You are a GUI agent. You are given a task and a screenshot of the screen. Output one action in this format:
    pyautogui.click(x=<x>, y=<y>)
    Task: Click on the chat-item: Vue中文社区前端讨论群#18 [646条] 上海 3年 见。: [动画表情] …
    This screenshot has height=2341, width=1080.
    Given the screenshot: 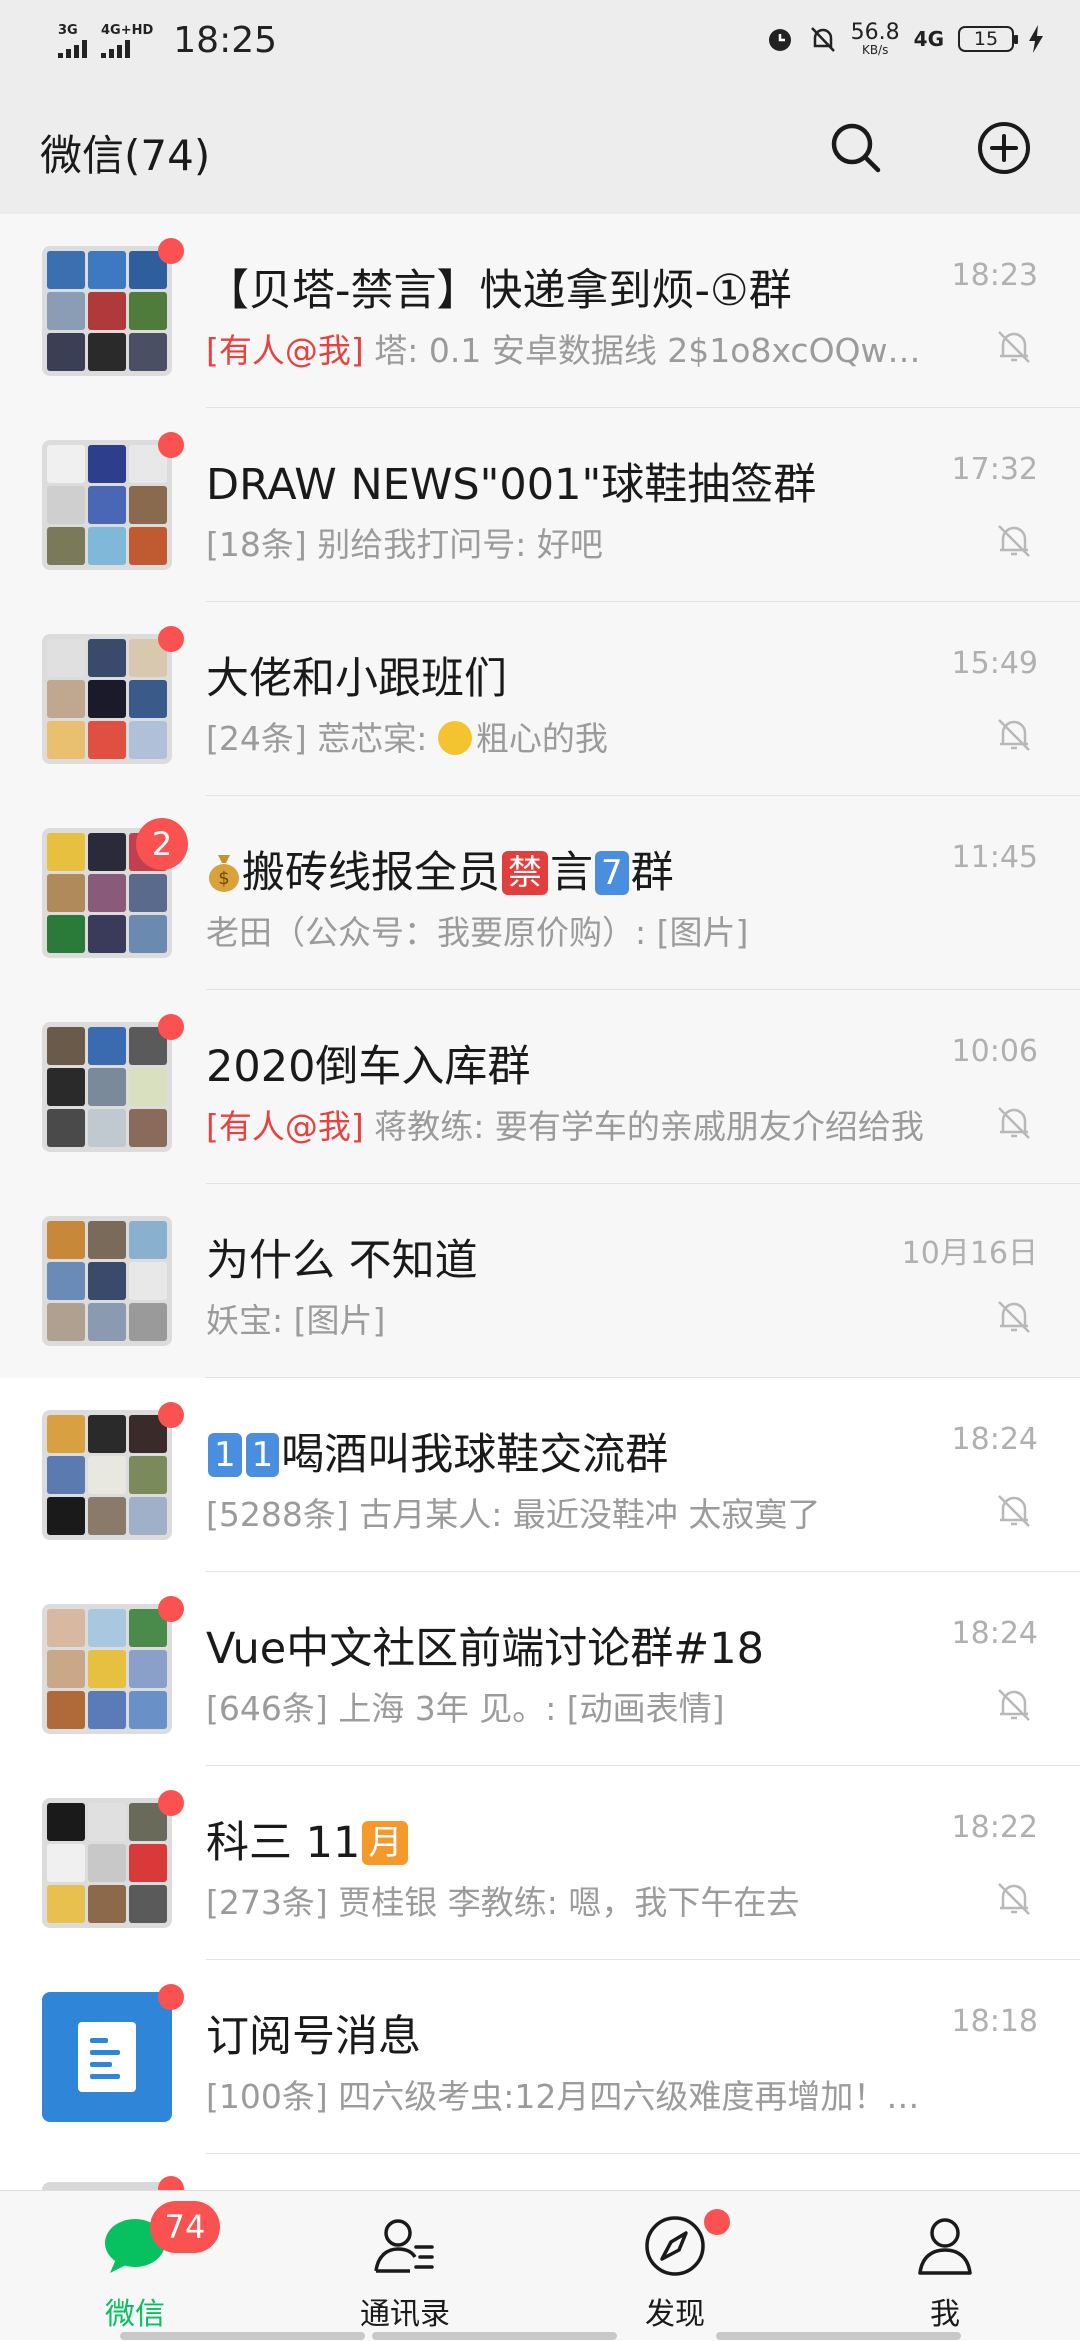 What is the action you would take?
    pyautogui.click(x=540, y=1669)
    